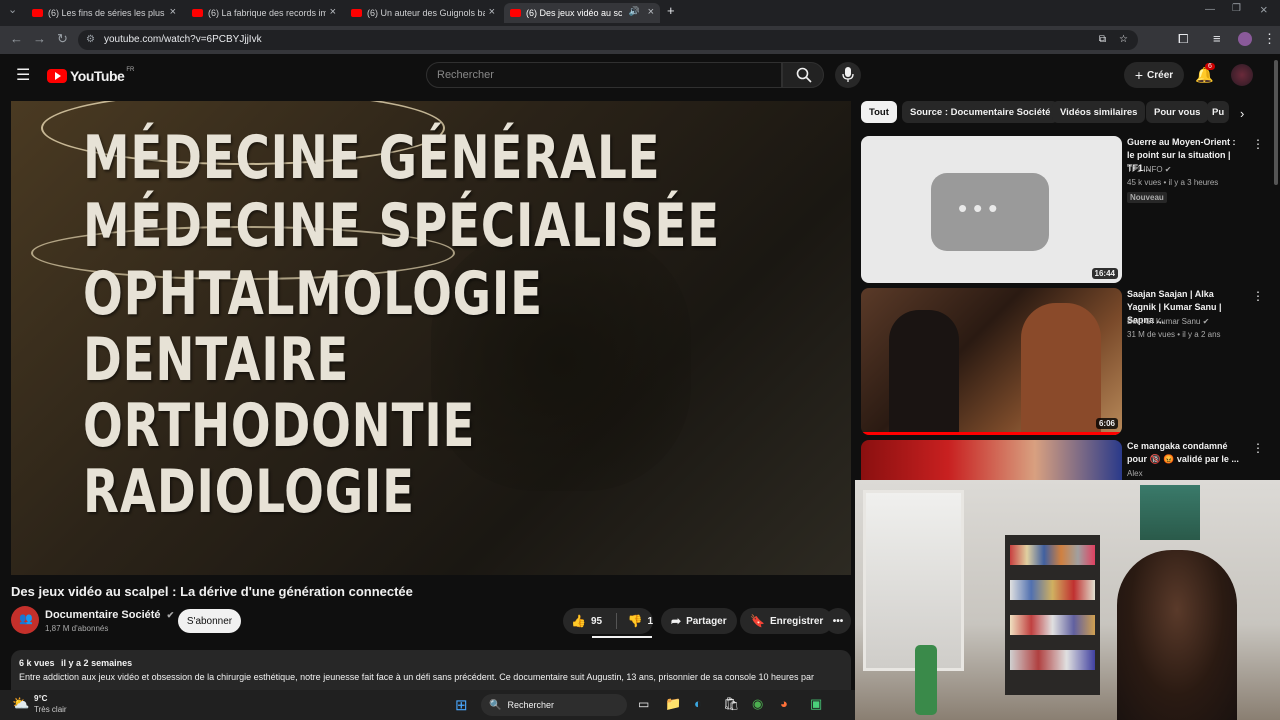 The image size is (1280, 720). Describe the element at coordinates (1245, 39) in the screenshot. I see `profile-avatar` at that location.